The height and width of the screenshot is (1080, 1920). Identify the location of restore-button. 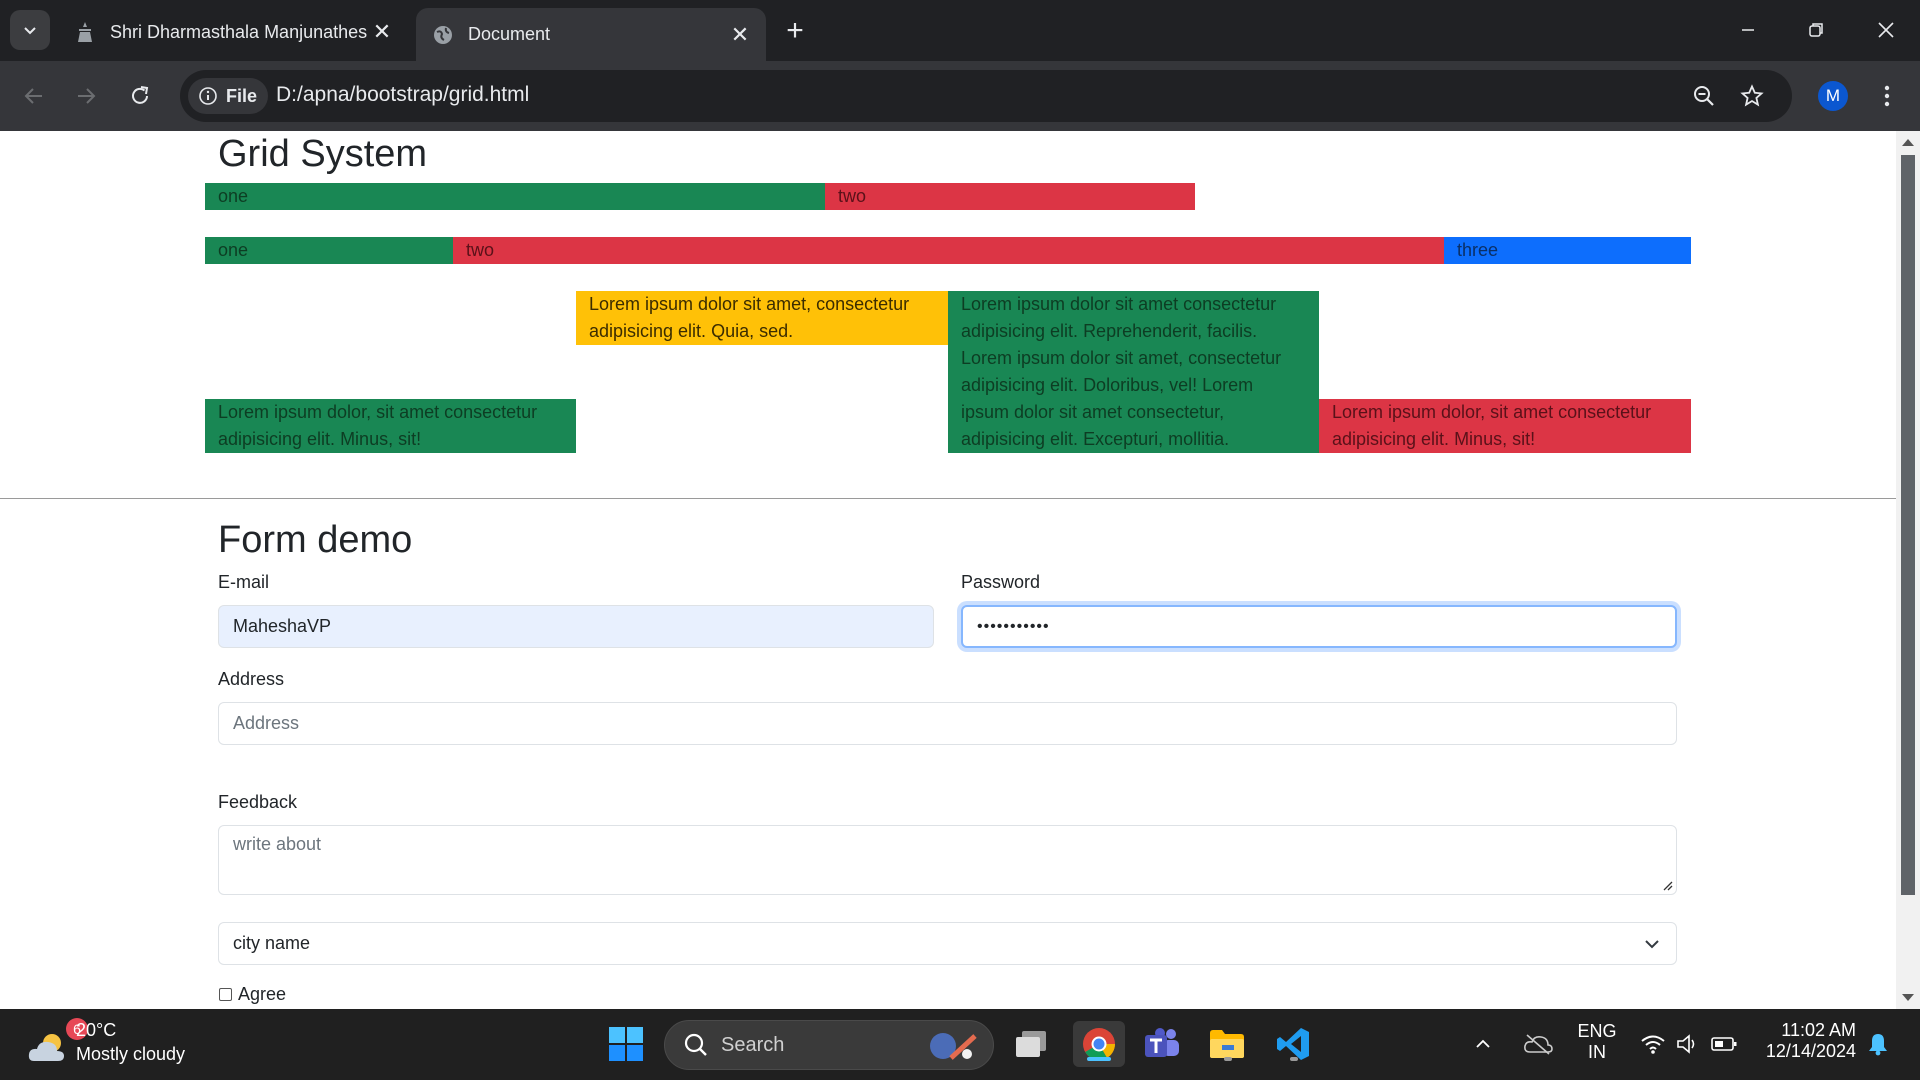
(1816, 30).